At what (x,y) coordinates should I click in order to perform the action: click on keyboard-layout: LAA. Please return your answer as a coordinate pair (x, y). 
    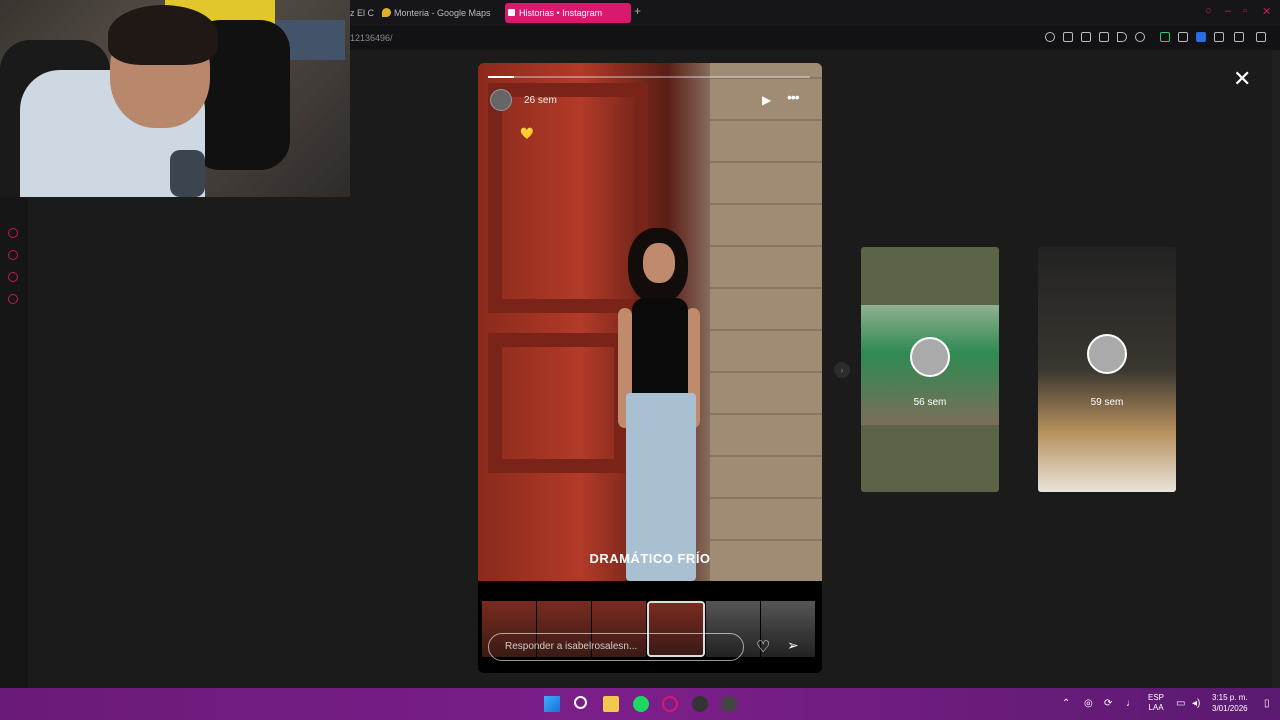
    Looking at the image, I should click on (1156, 707).